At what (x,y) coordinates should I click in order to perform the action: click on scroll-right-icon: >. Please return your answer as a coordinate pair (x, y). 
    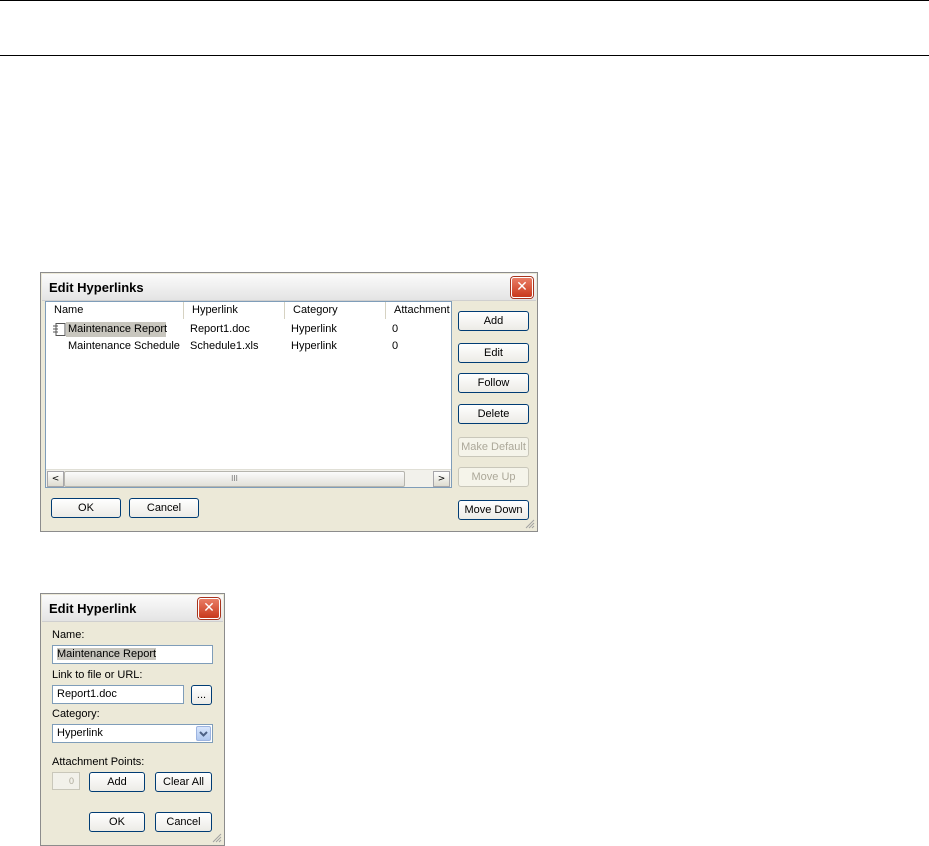
    Looking at the image, I should click on (441, 479).